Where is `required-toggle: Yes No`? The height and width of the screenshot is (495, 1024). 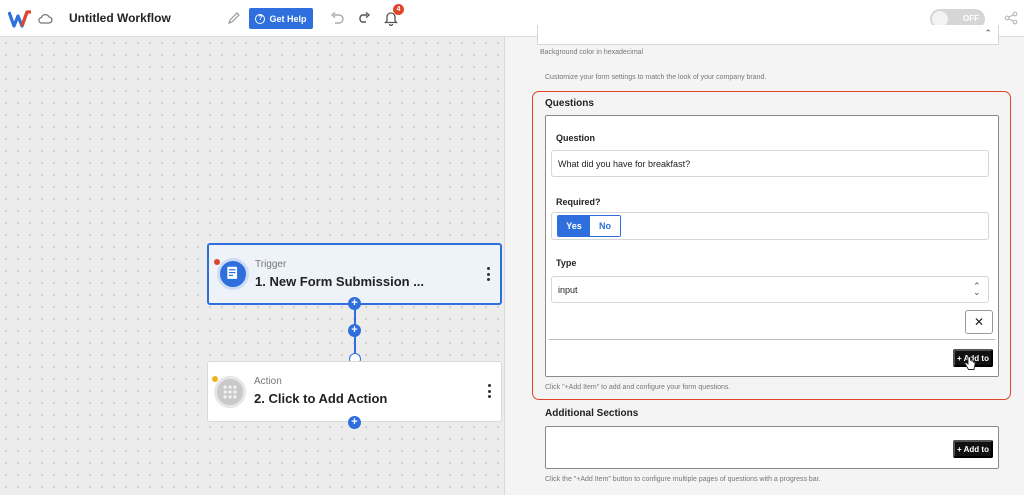 required-toggle: Yes No is located at coordinates (589, 226).